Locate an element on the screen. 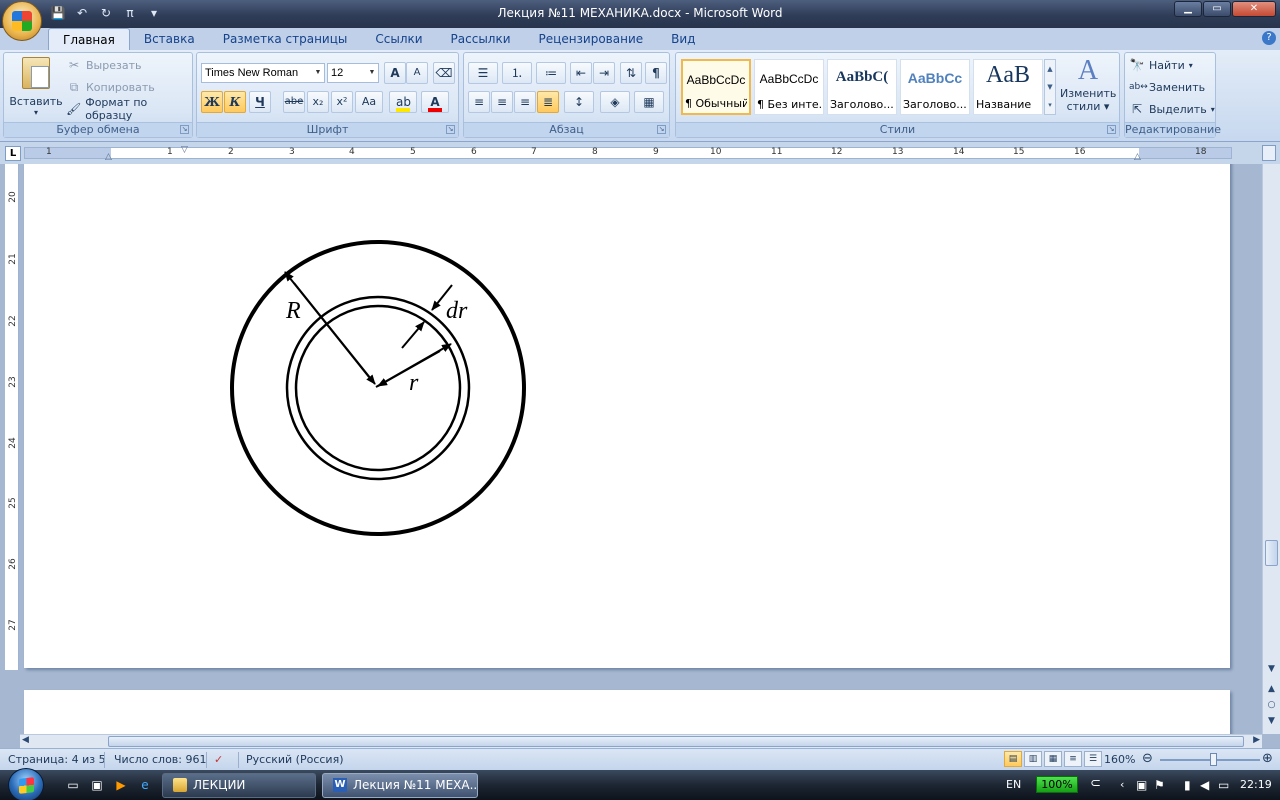 The width and height of the screenshot is (1280, 800). horizontal-scroll-thumb is located at coordinates (676, 741).